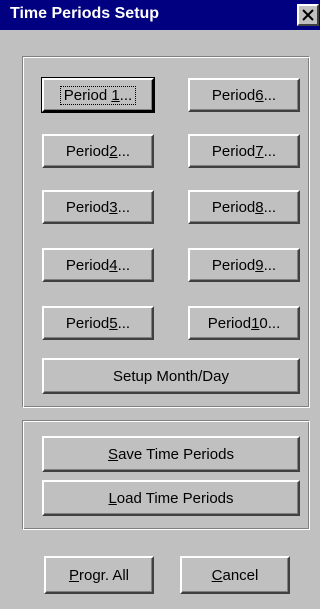  Describe the element at coordinates (263, 323) in the screenshot. I see `period-number-rest: 0` at that location.